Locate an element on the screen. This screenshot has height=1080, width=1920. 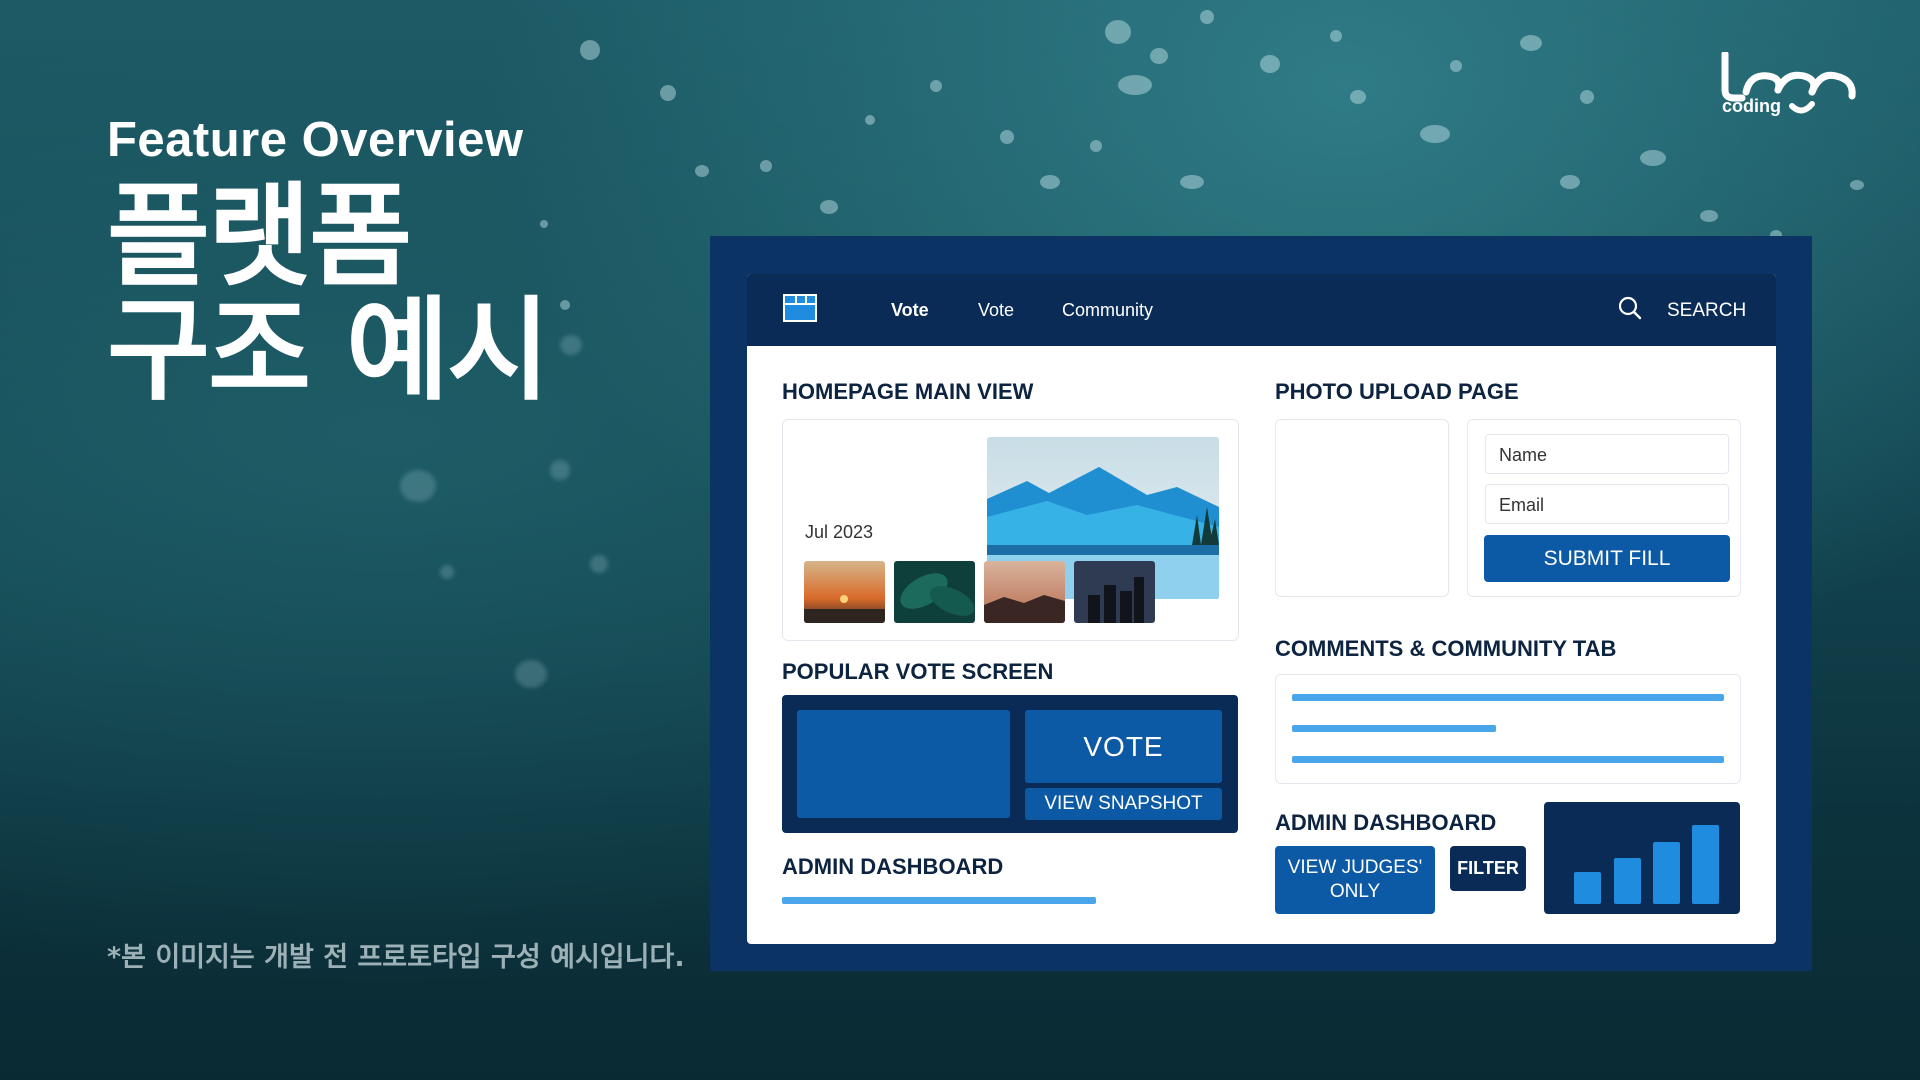
prototype-footnote: *본 이미지는 개발 전 프로토타입 구성 예시입니다. is located at coordinates (396, 957).